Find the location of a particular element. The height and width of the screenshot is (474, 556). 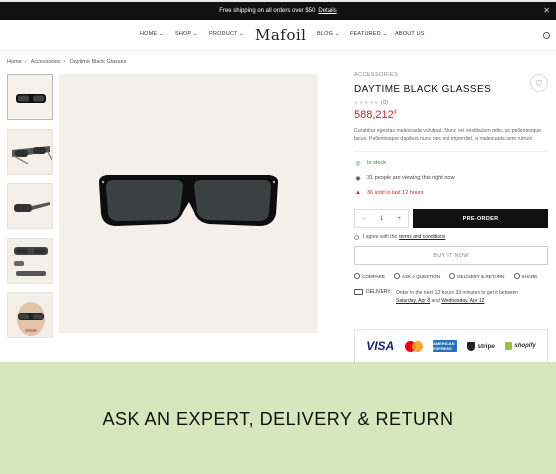

shopping-bag-icon is located at coordinates (509, 346).